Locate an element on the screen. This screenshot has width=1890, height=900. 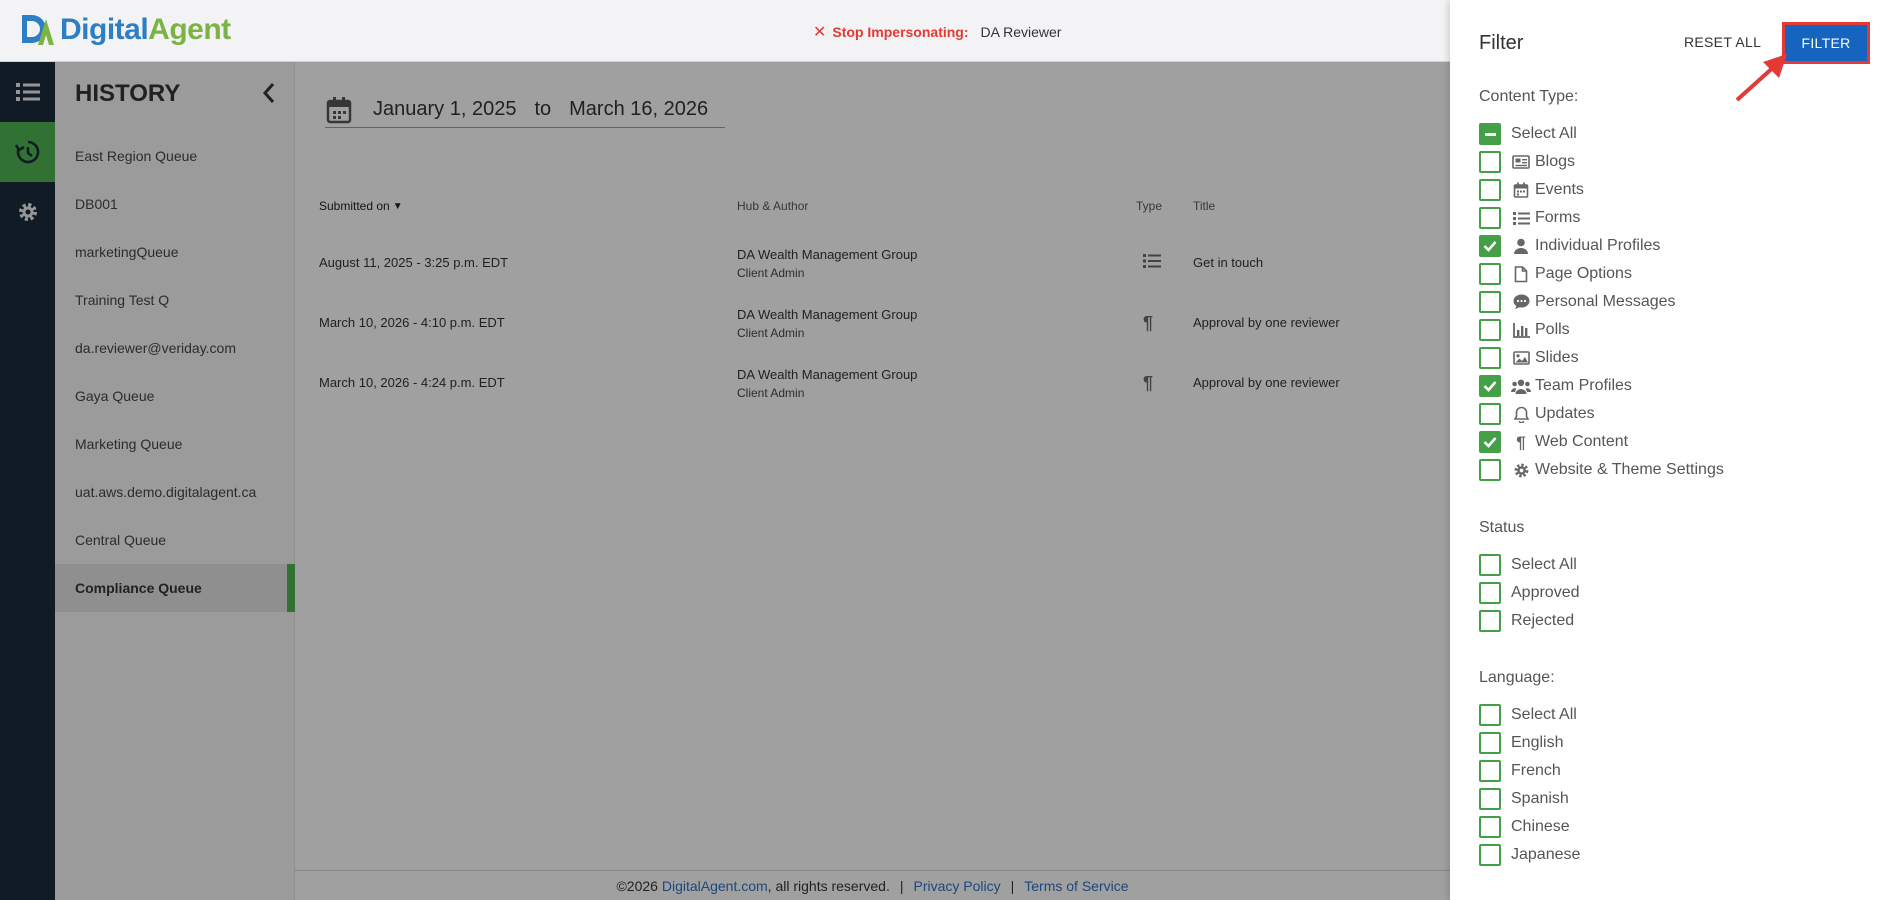
list-icon is located at coordinates (1521, 218).